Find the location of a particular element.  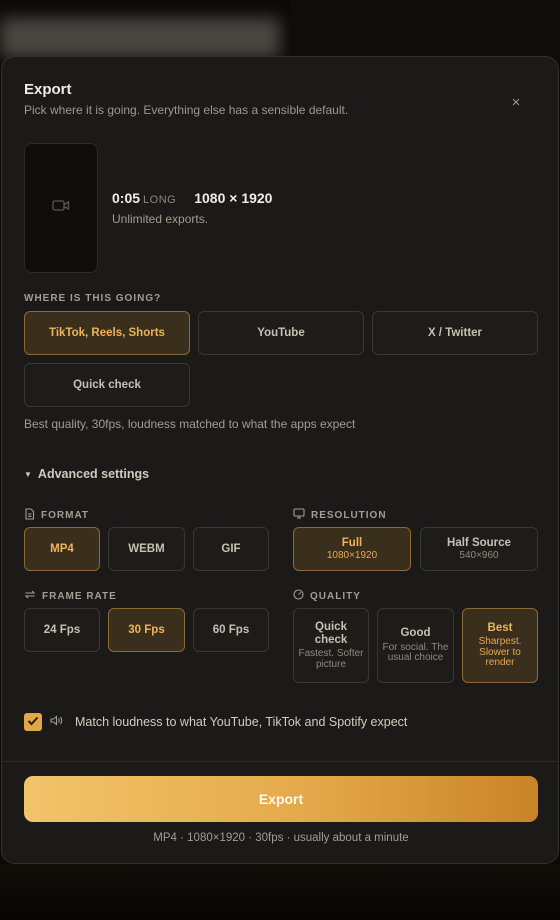

backdrop-panel is located at coordinates (425, 30).